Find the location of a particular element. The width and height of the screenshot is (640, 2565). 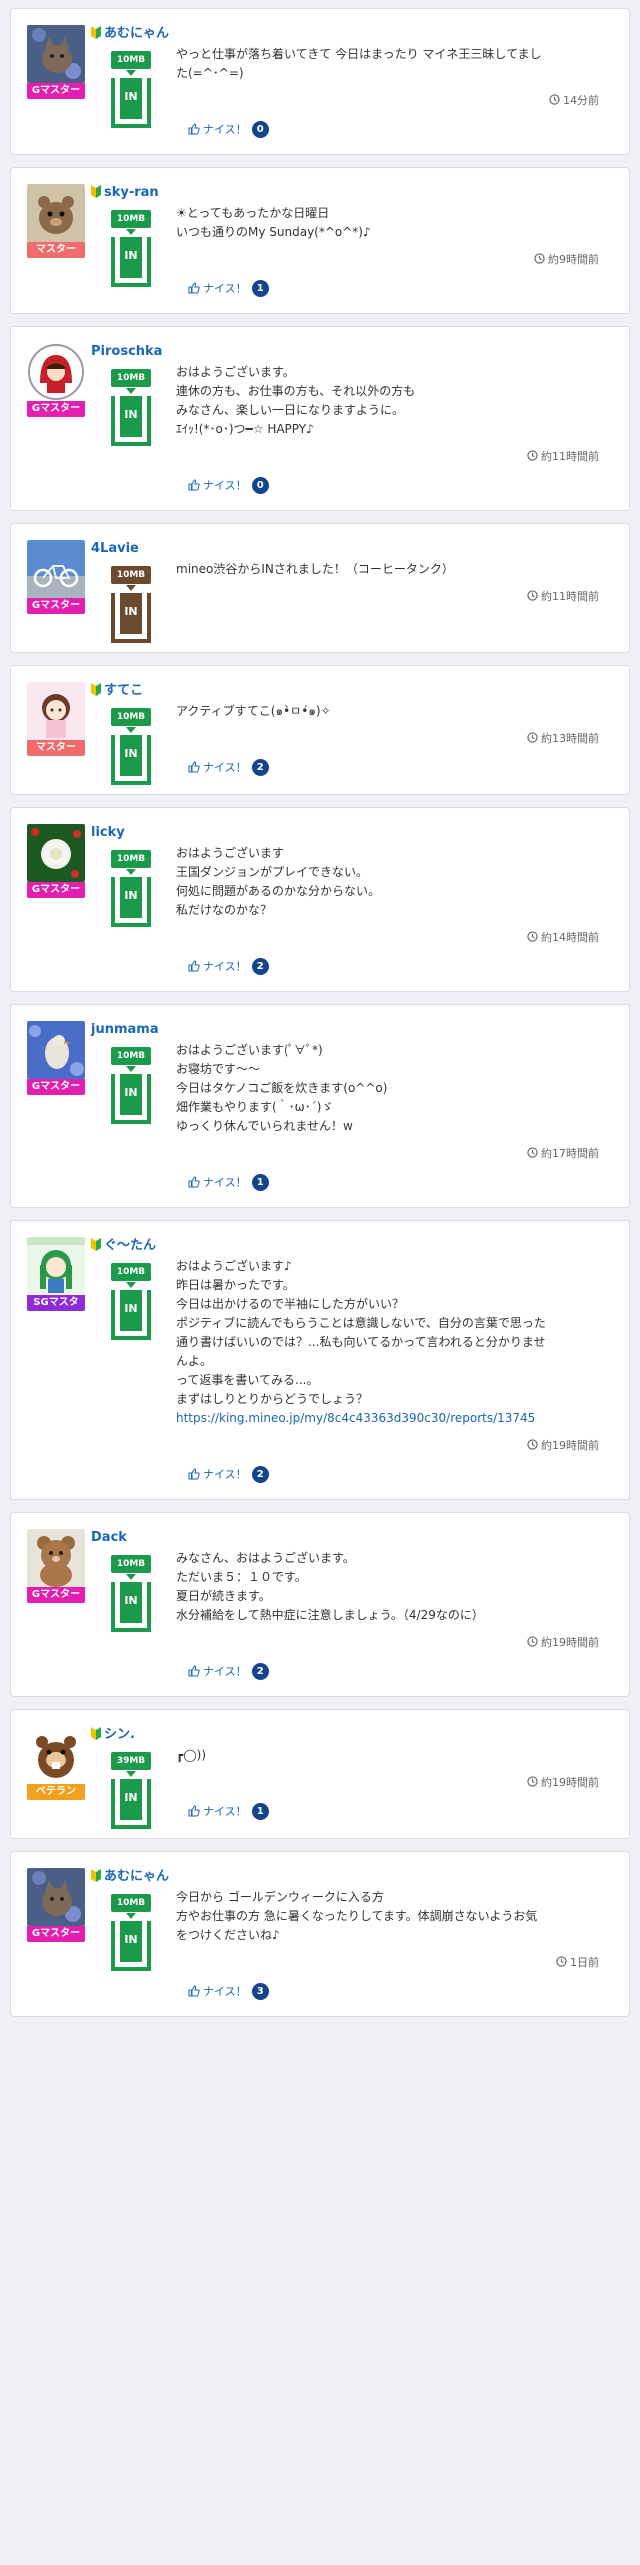

username-link: 4Lavie is located at coordinates (115, 549).